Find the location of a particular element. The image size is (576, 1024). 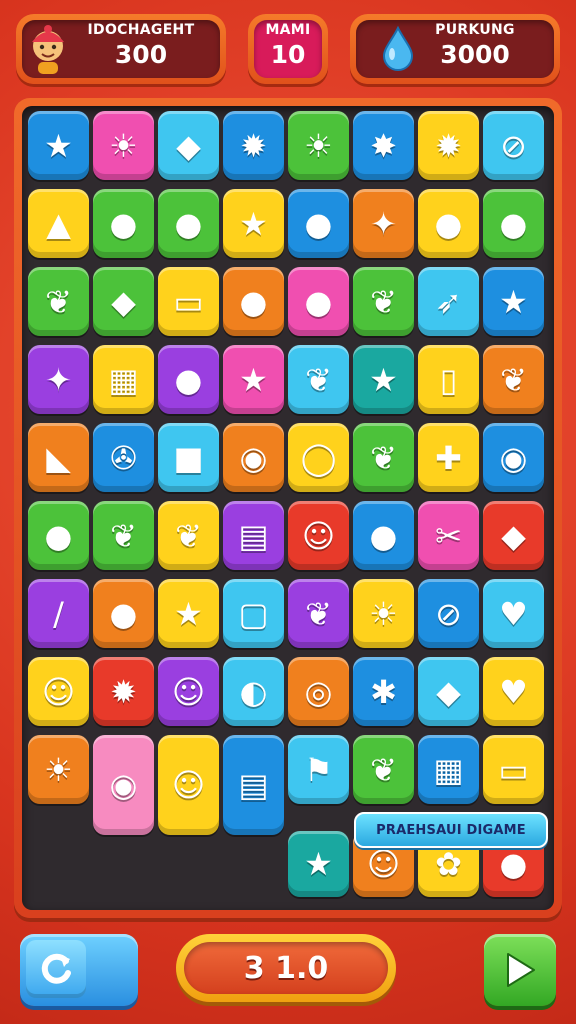

cat-icon: ☺ is located at coordinates (188, 785).